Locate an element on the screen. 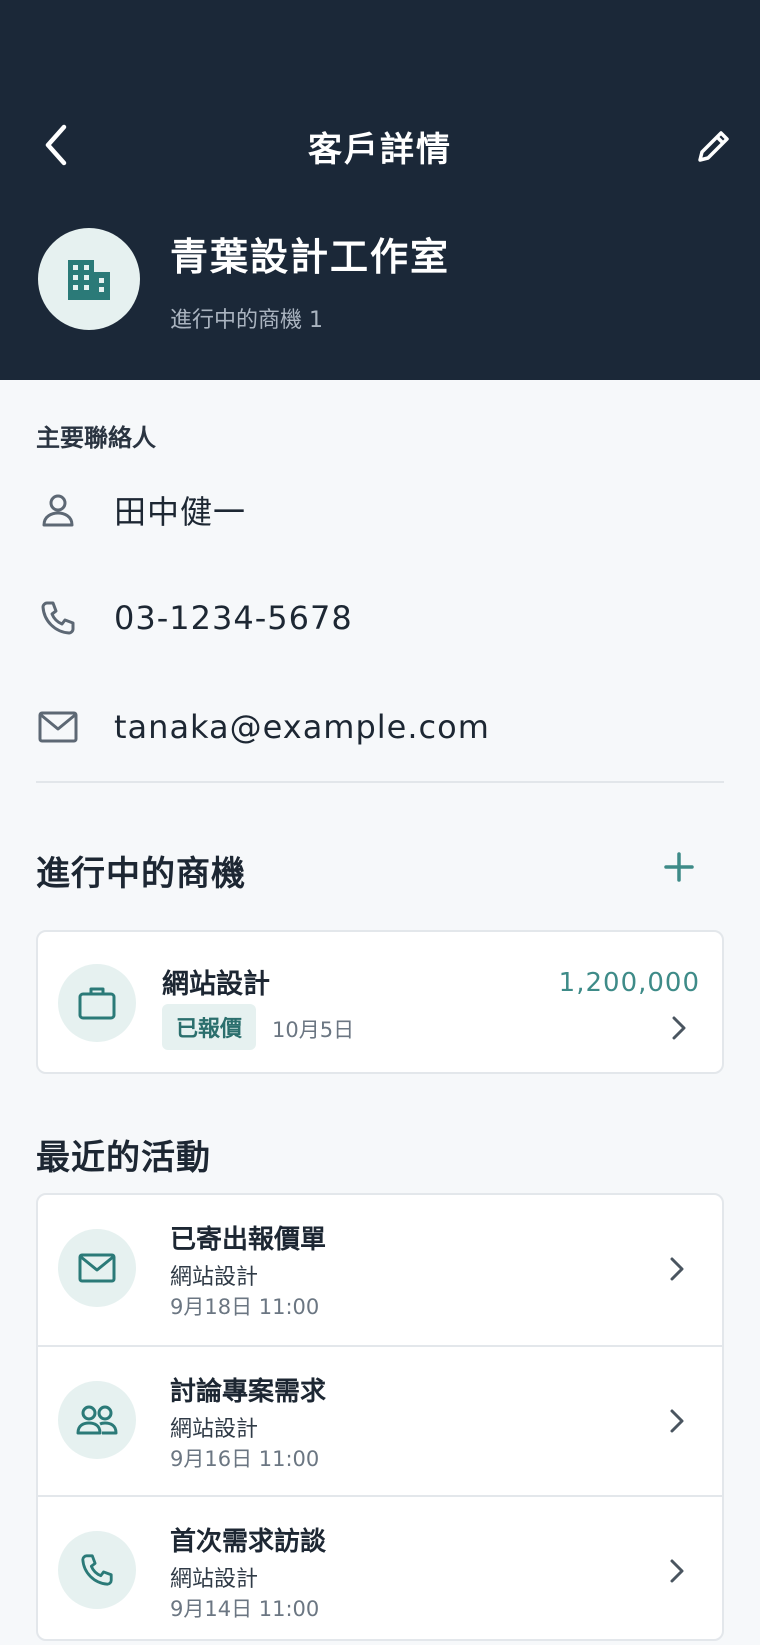  contact-phone: 03-1234-5678 is located at coordinates (233, 618).